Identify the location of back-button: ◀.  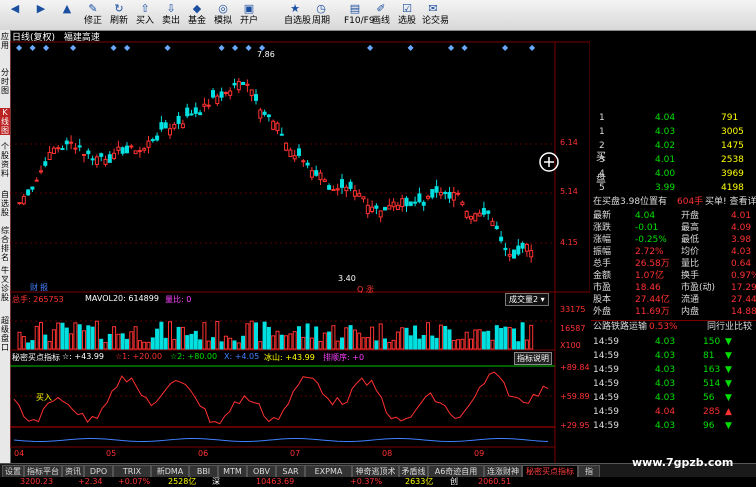
(15, 15).